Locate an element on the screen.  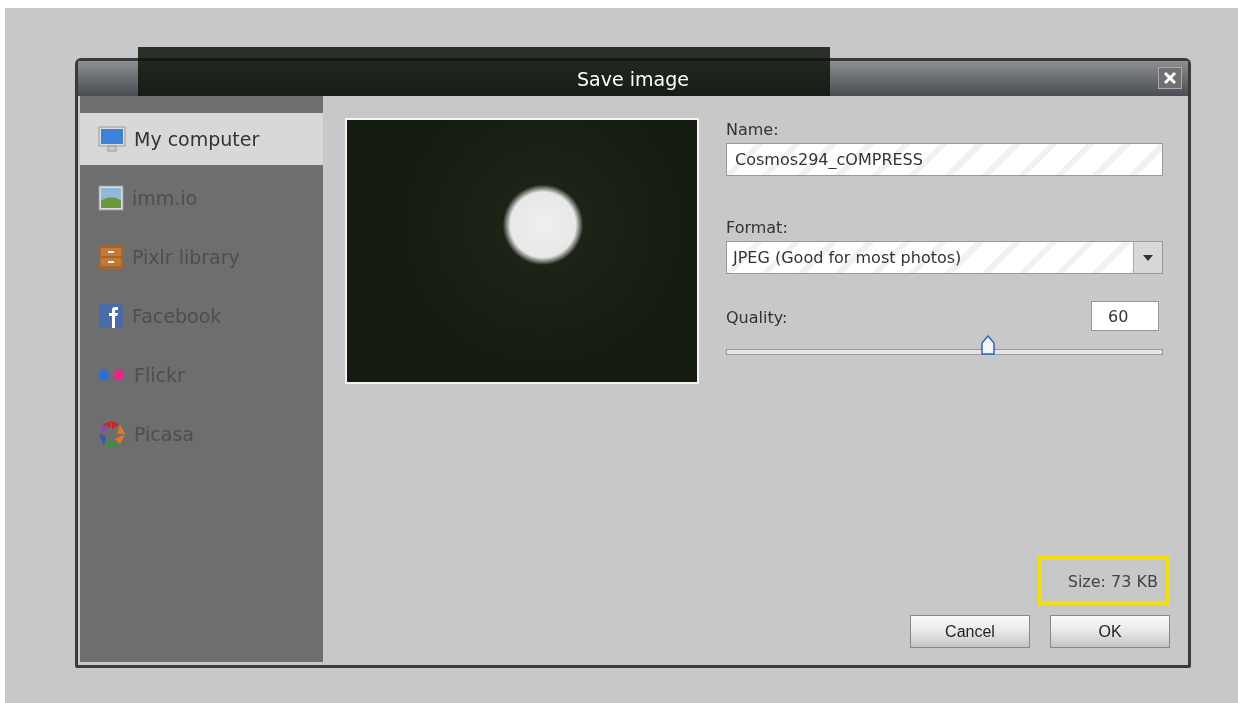
close-button is located at coordinates (1170, 78).